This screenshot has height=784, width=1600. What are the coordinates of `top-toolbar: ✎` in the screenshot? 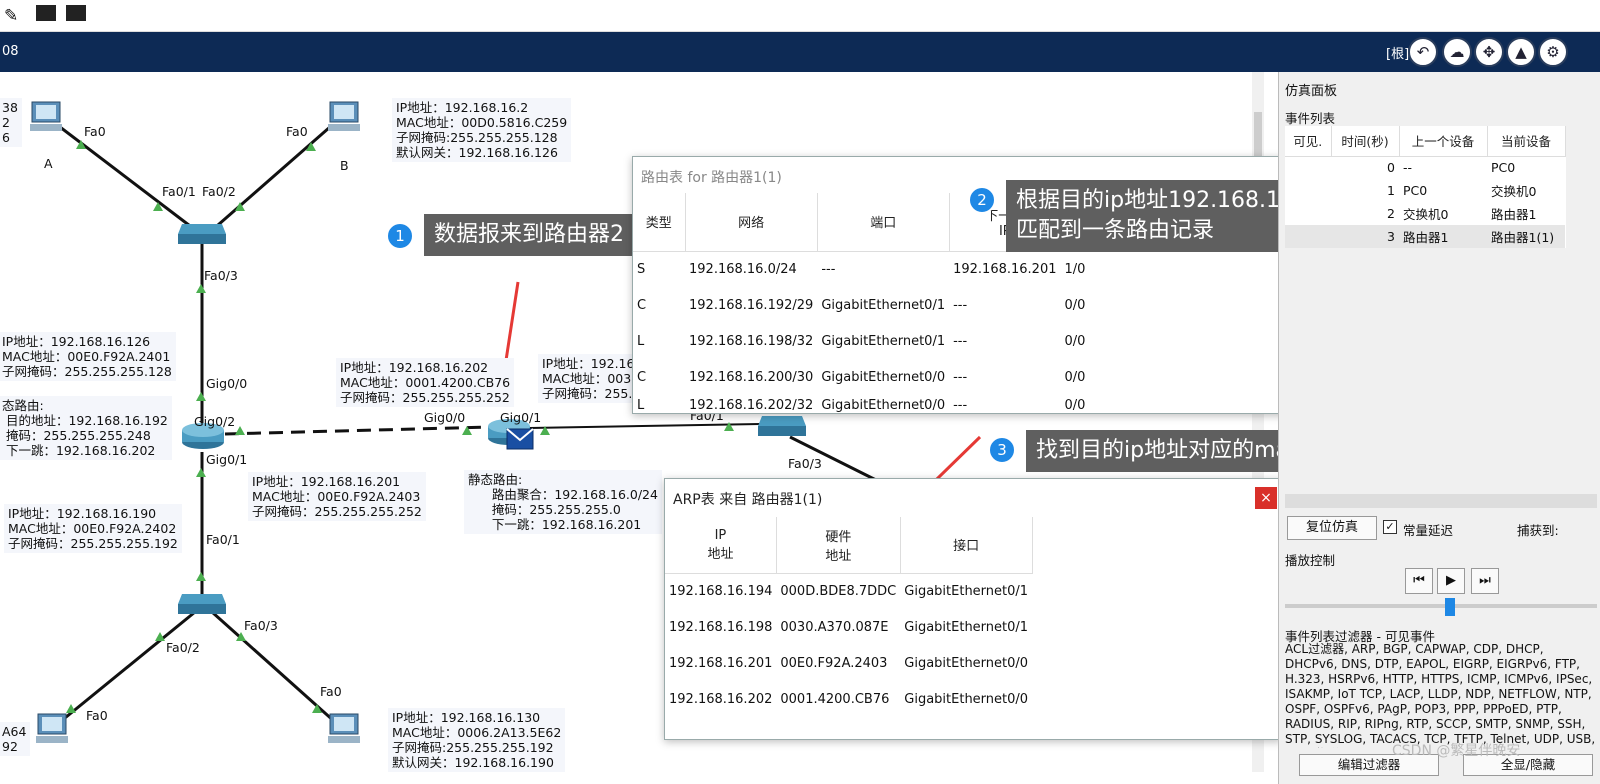 It's located at (800, 16).